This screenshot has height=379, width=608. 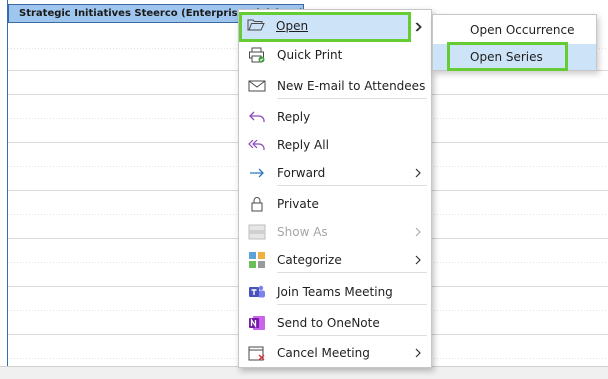 What do you see at coordinates (328, 323) in the screenshot?
I see `menu-item-label: Send to OneNote` at bounding box center [328, 323].